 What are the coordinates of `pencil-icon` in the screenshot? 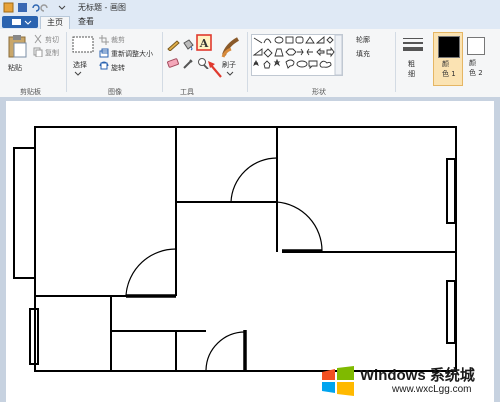 It's located at (173, 45).